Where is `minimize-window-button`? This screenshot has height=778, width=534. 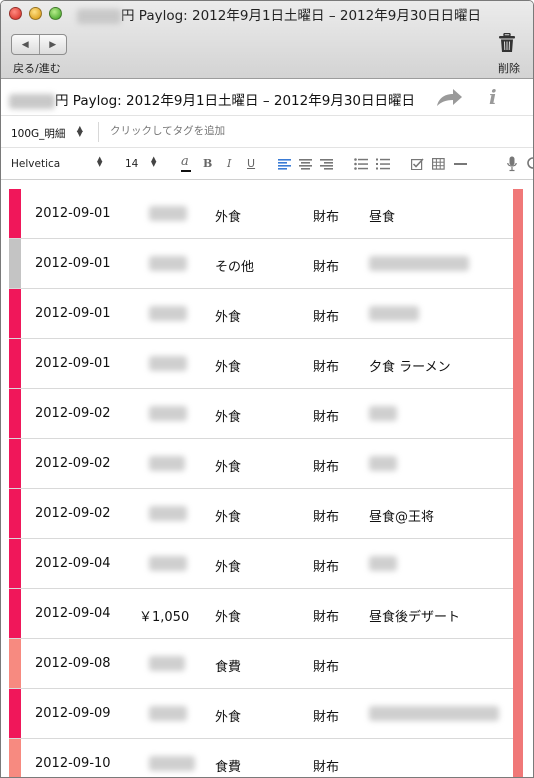 minimize-window-button is located at coordinates (35, 13).